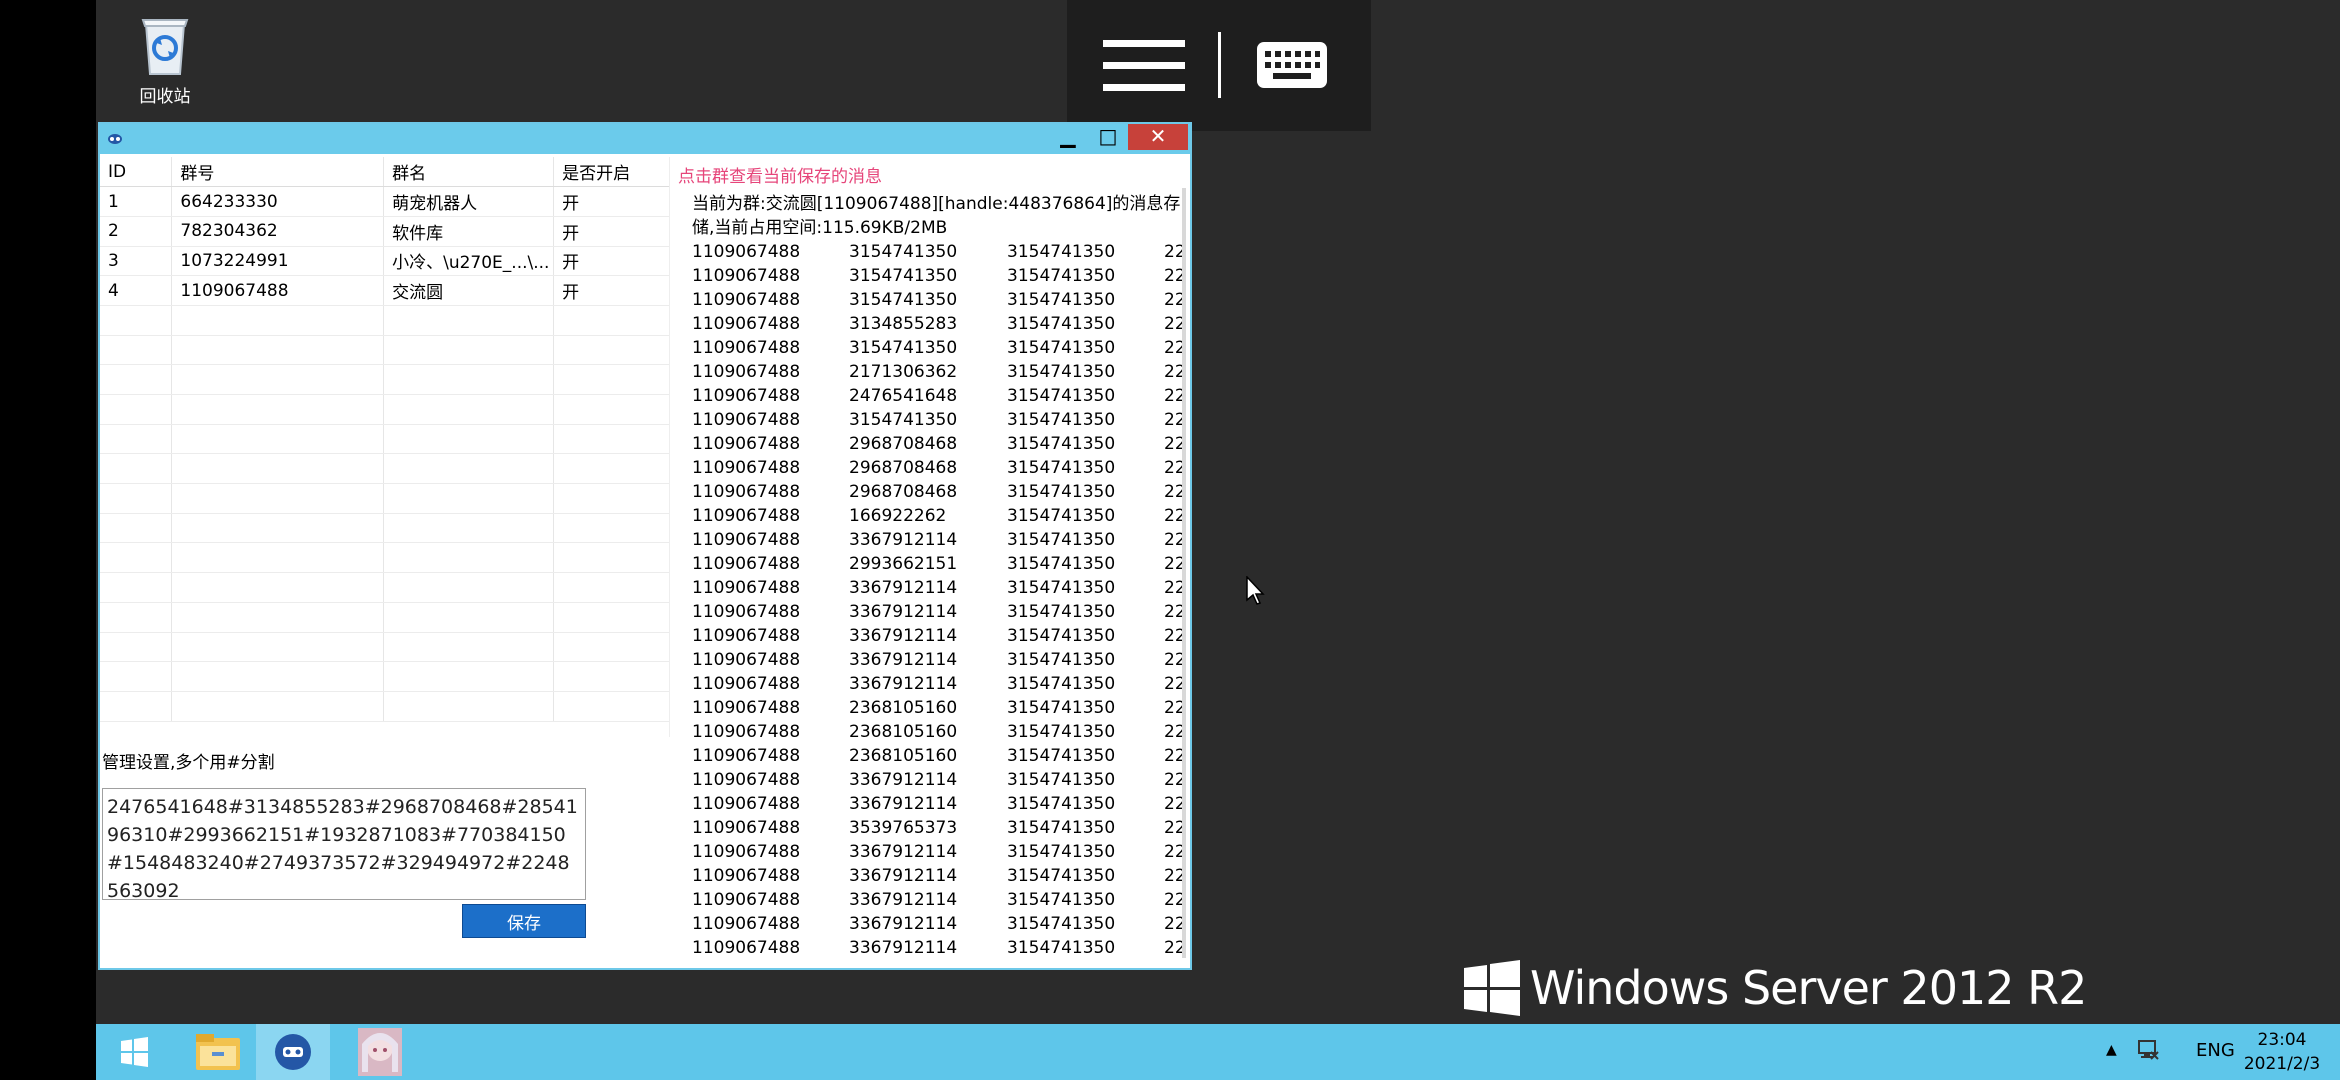 This screenshot has width=2340, height=1080. I want to click on message-sender-id: 3134855283, so click(903, 324).